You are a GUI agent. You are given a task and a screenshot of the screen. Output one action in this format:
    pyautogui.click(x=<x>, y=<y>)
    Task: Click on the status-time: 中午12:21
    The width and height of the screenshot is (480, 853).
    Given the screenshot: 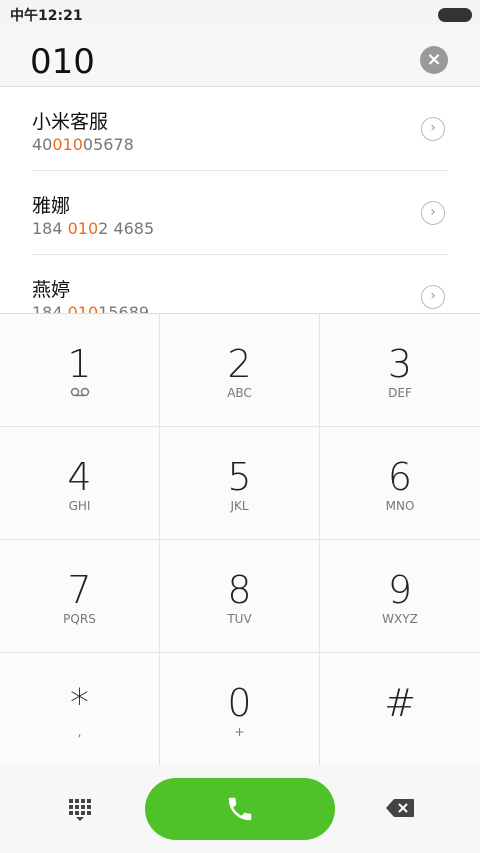 What is the action you would take?
    pyautogui.click(x=46, y=16)
    